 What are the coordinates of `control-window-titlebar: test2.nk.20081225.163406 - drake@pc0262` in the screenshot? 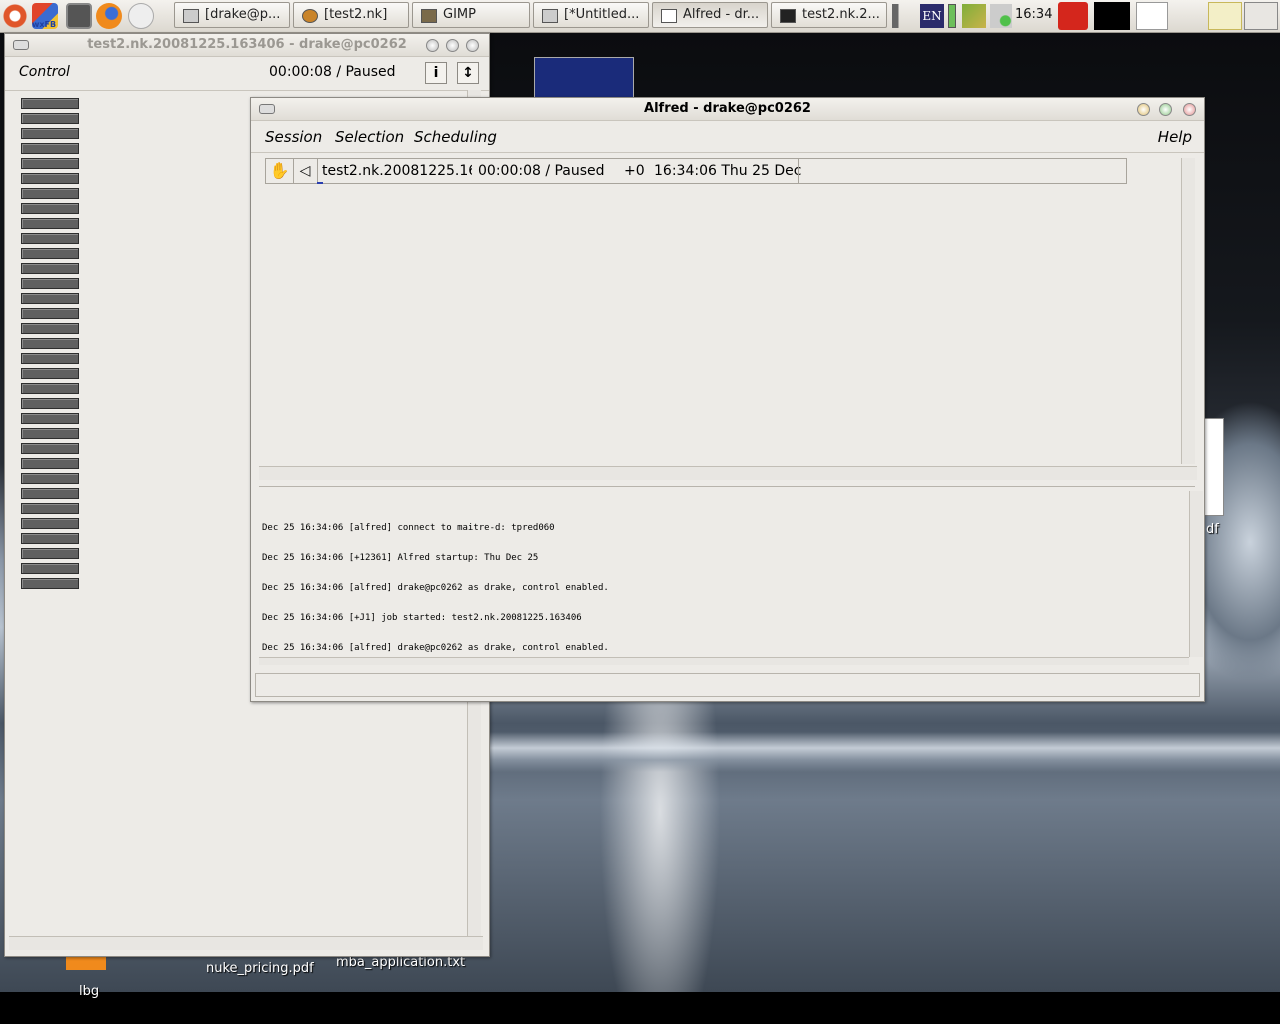 It's located at (247, 45).